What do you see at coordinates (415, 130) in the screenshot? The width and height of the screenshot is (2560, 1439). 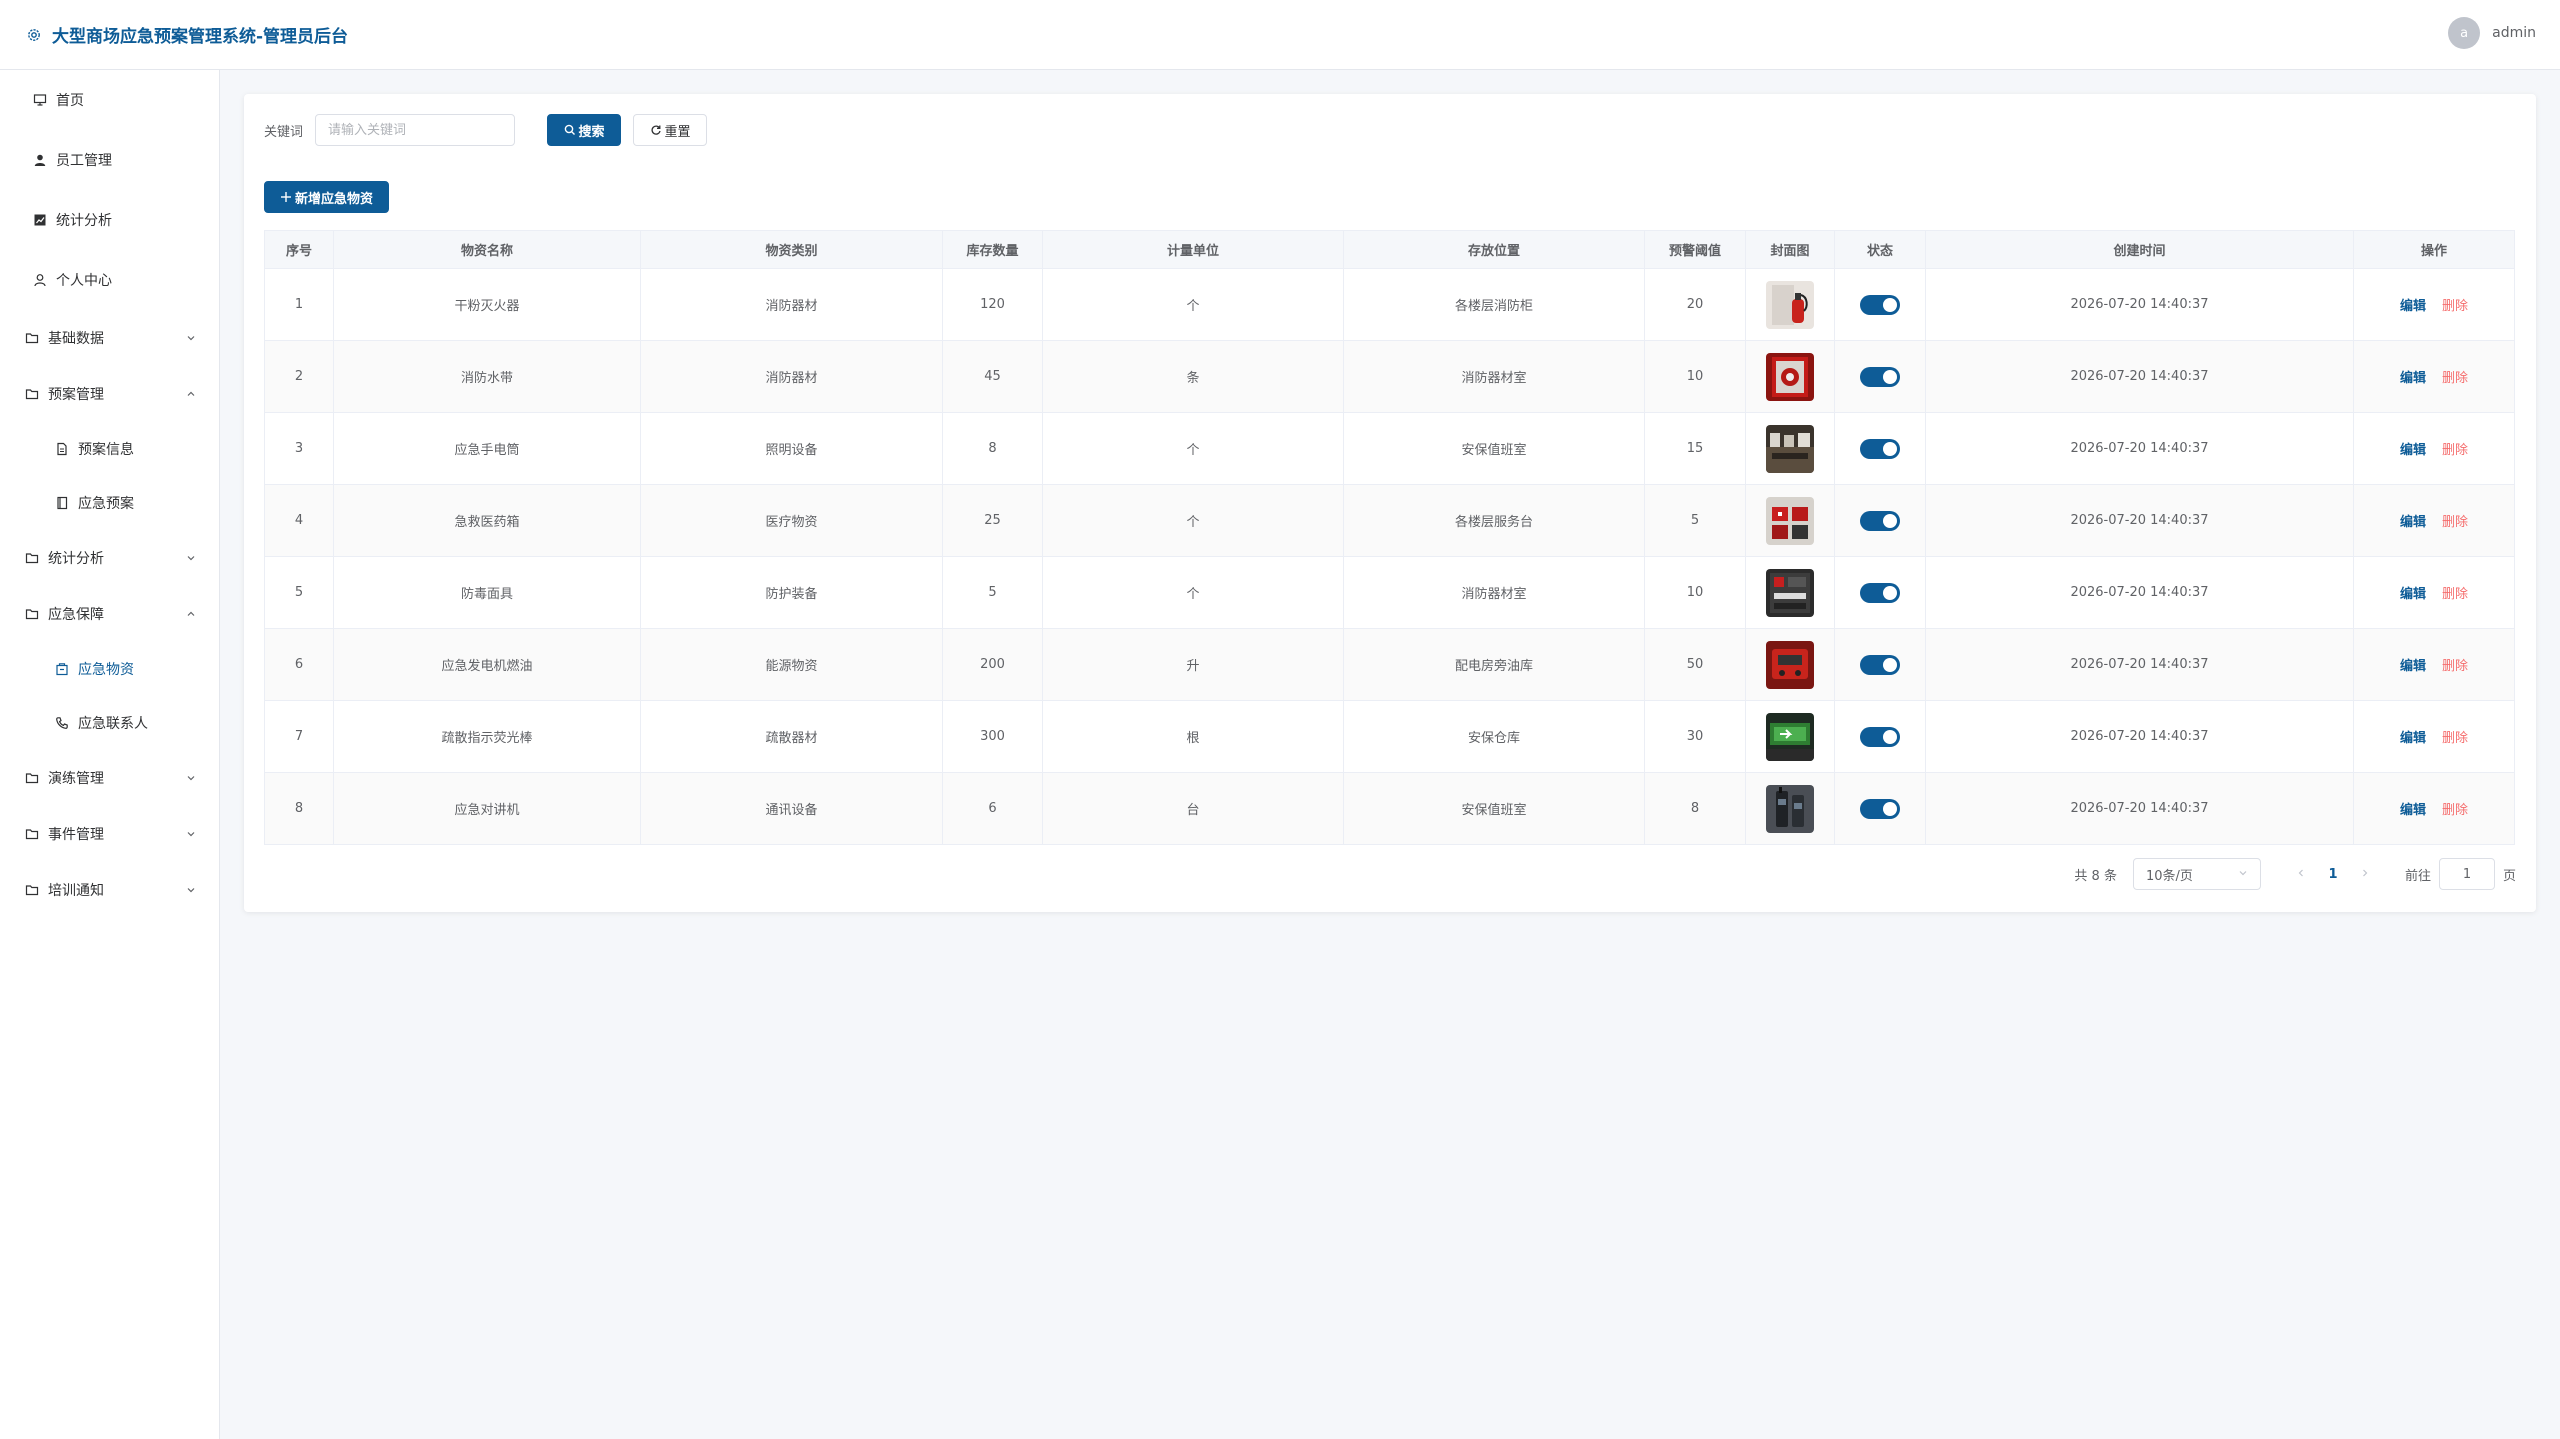 I see `keyword-input` at bounding box center [415, 130].